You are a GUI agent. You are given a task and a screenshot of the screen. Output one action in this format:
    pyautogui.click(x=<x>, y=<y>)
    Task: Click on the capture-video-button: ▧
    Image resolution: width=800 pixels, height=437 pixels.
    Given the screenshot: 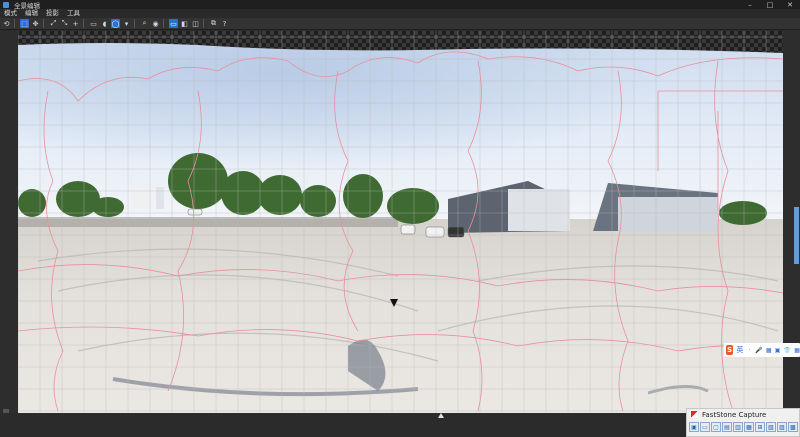 What is the action you would take?
    pyautogui.click(x=771, y=427)
    